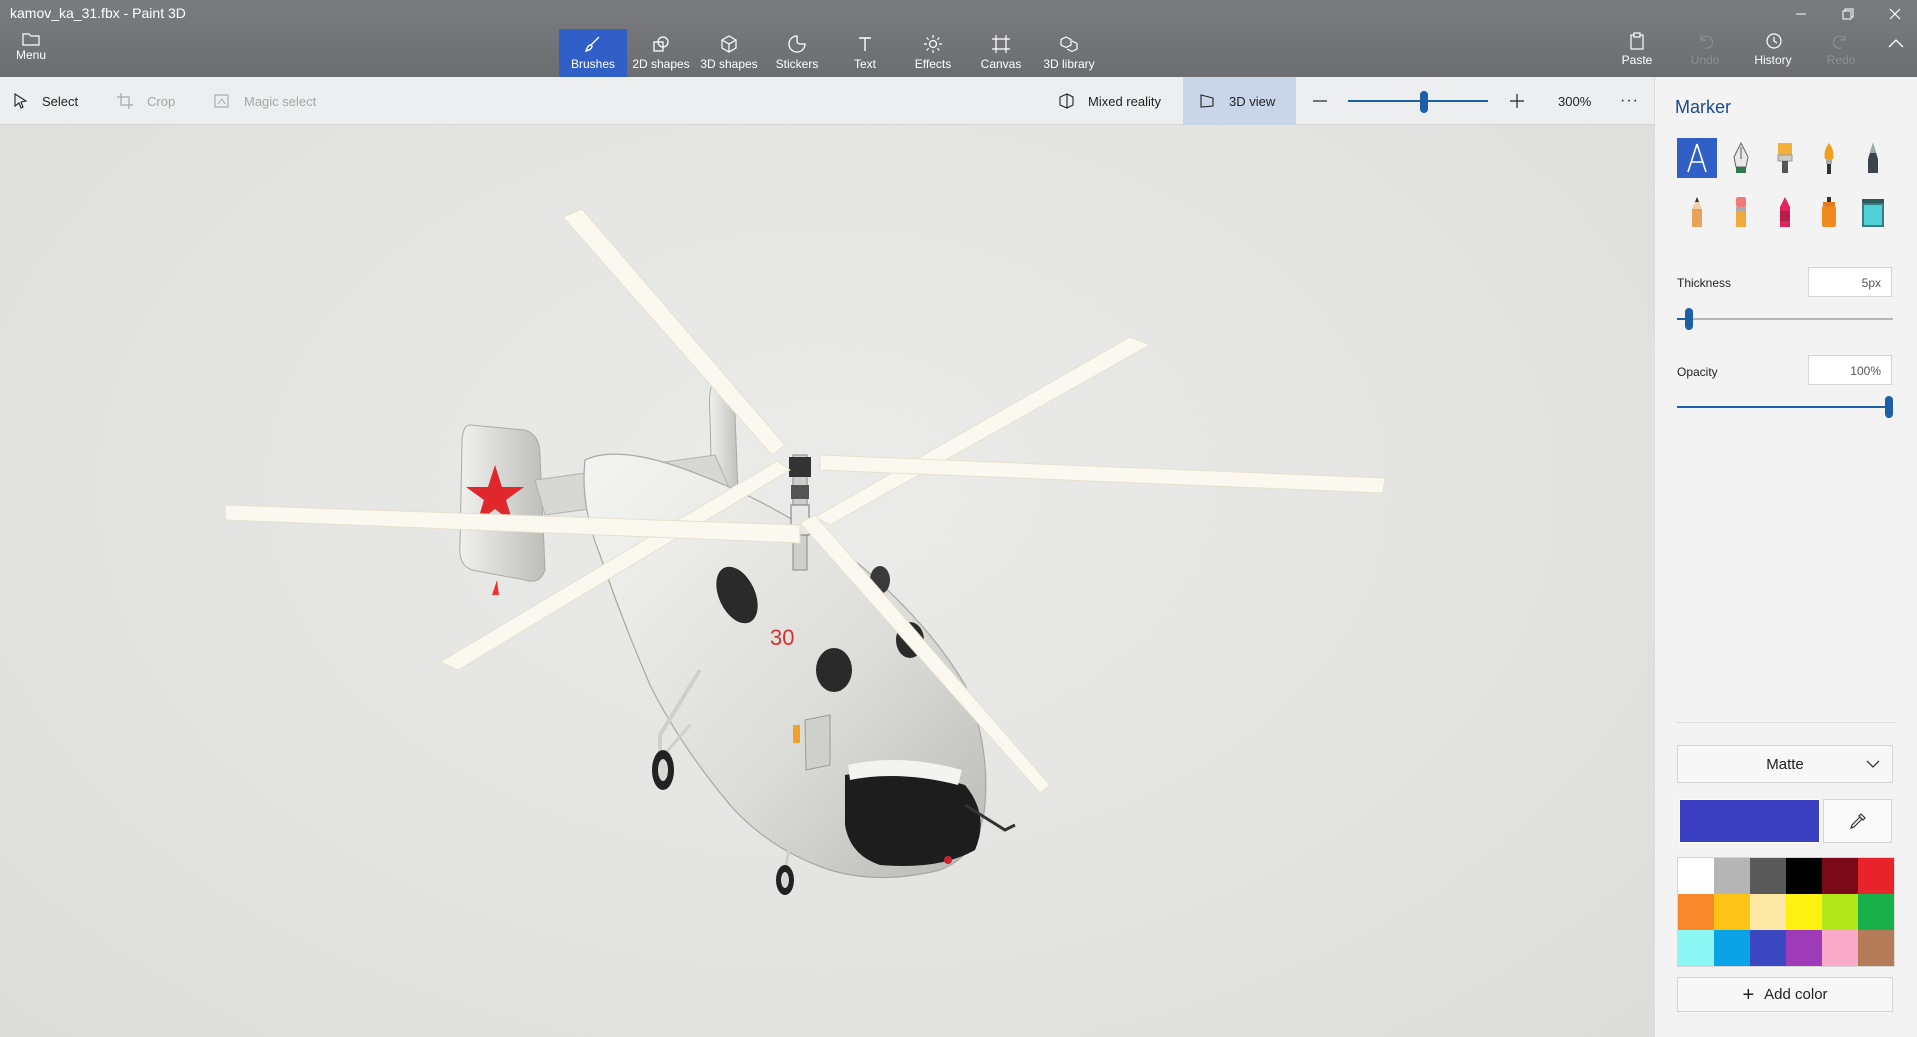  I want to click on brush-pixel-pen, so click(1873, 158).